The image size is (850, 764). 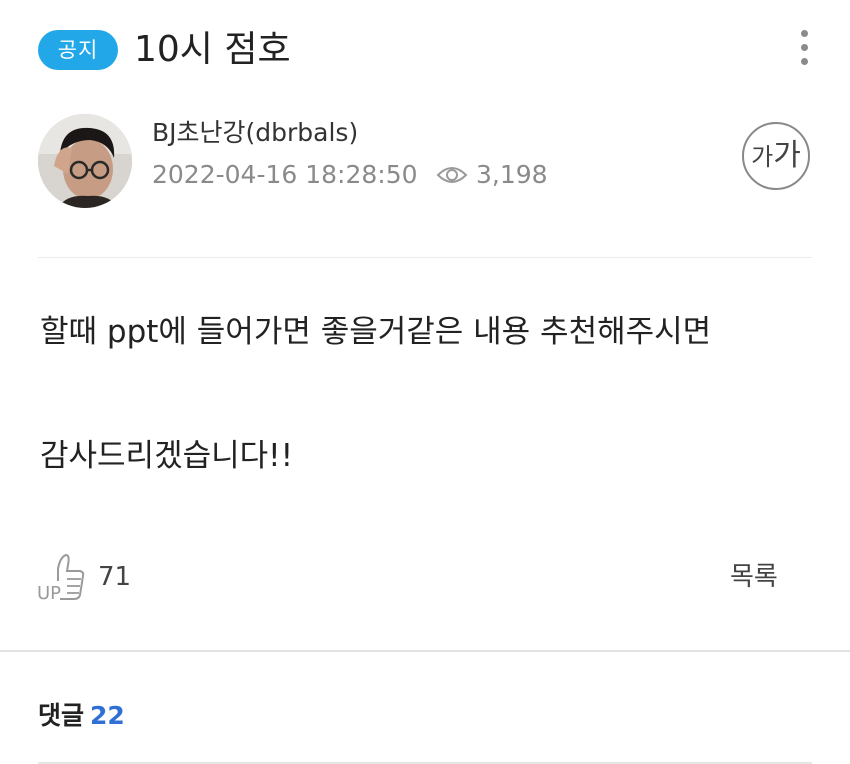 I want to click on comments-label: 댓글, so click(x=61, y=715).